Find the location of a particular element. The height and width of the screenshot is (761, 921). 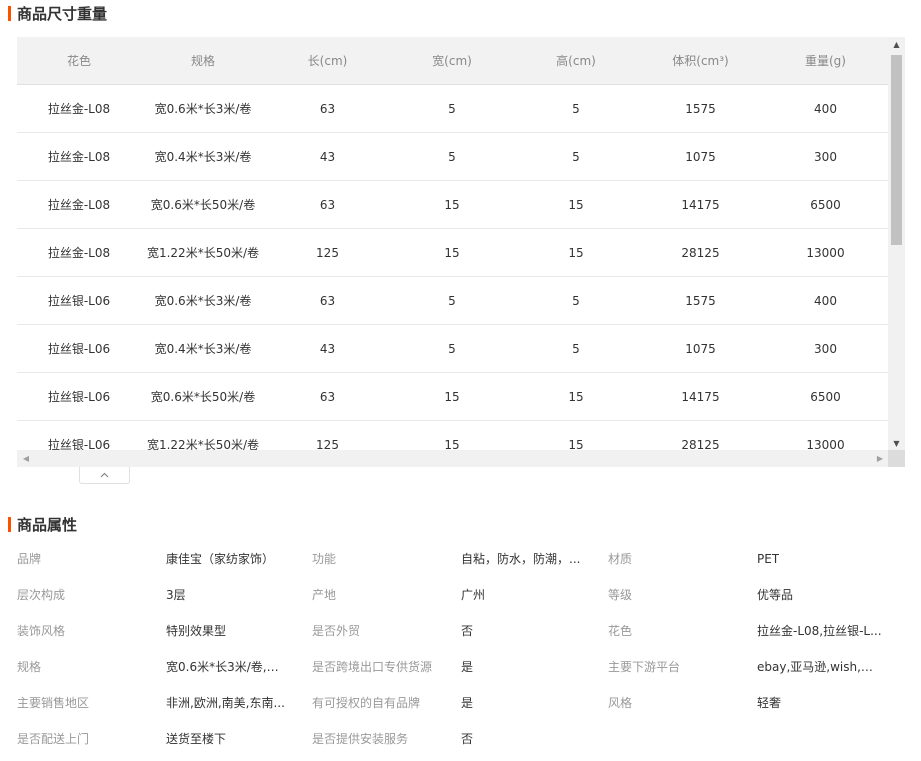

vertical-scrollbar: ▲ ▼ is located at coordinates (896, 243).